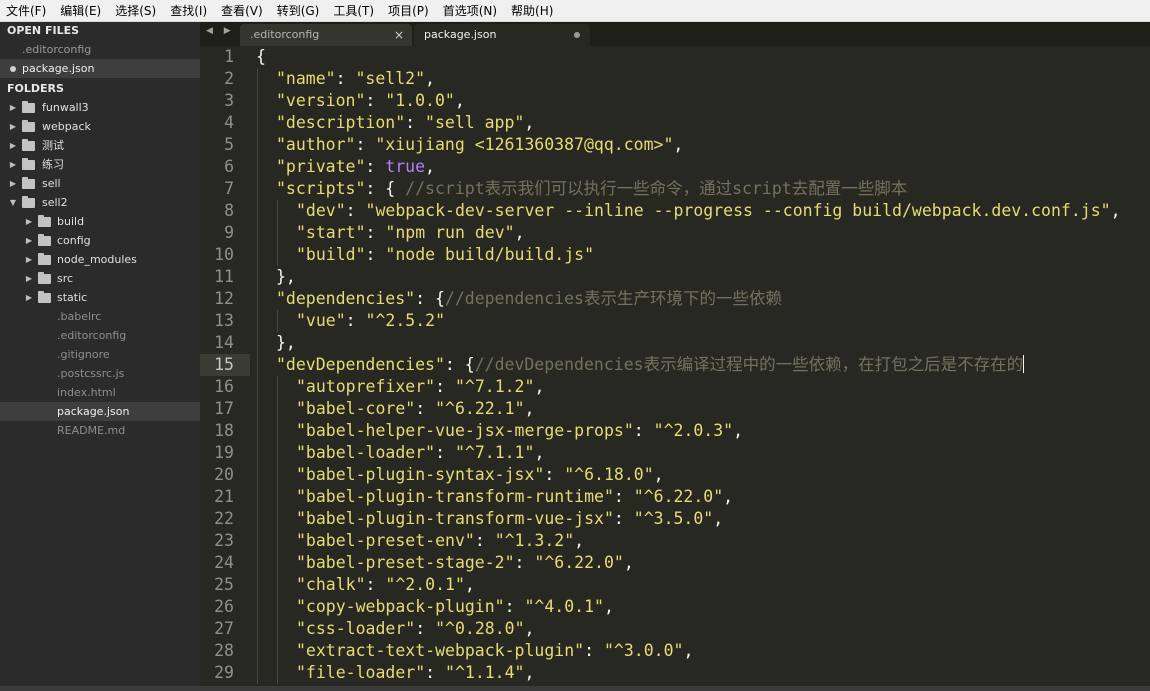 This screenshot has height=691, width=1150. I want to click on menu-edit: 编辑(E), so click(80, 11).